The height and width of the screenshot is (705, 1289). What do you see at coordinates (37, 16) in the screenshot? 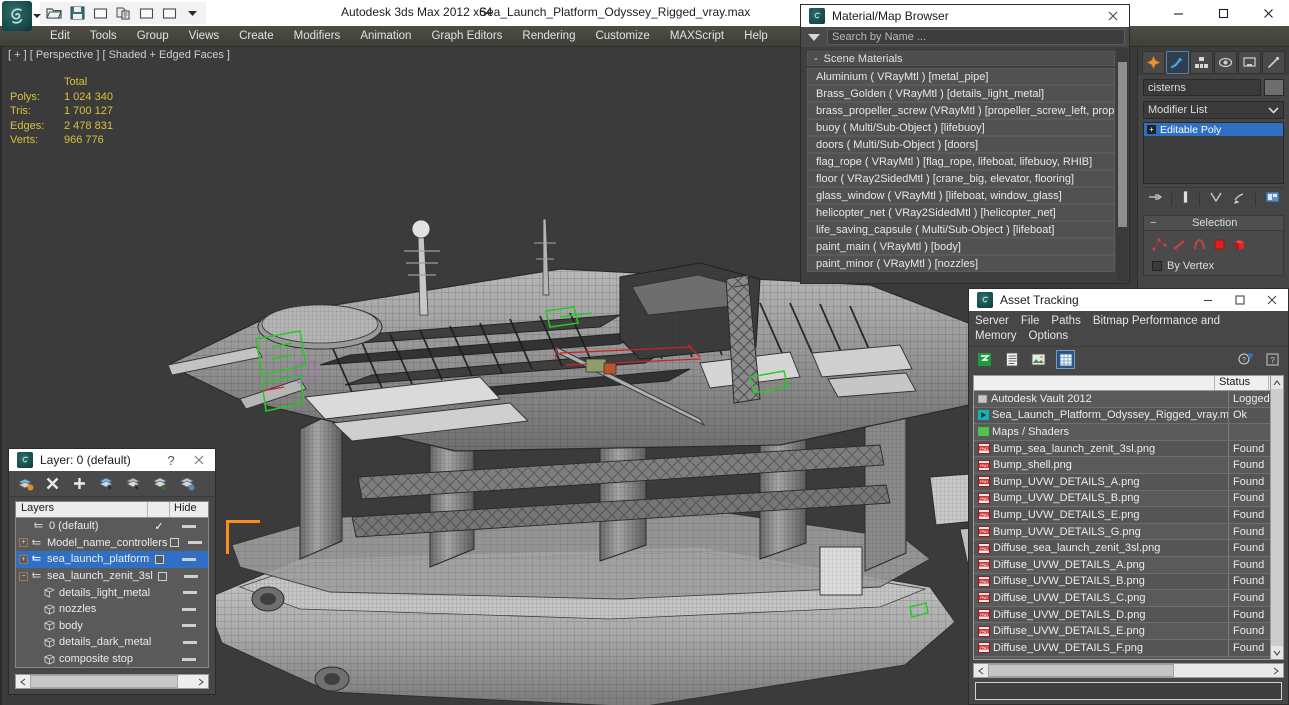
I see `app-menu-caret-icon` at bounding box center [37, 16].